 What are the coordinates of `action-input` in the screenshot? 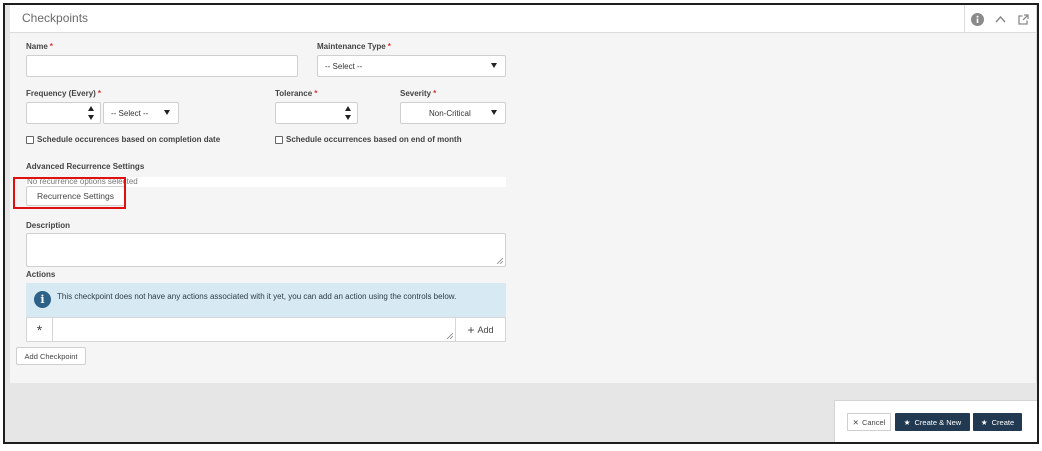 It's located at (254, 329).